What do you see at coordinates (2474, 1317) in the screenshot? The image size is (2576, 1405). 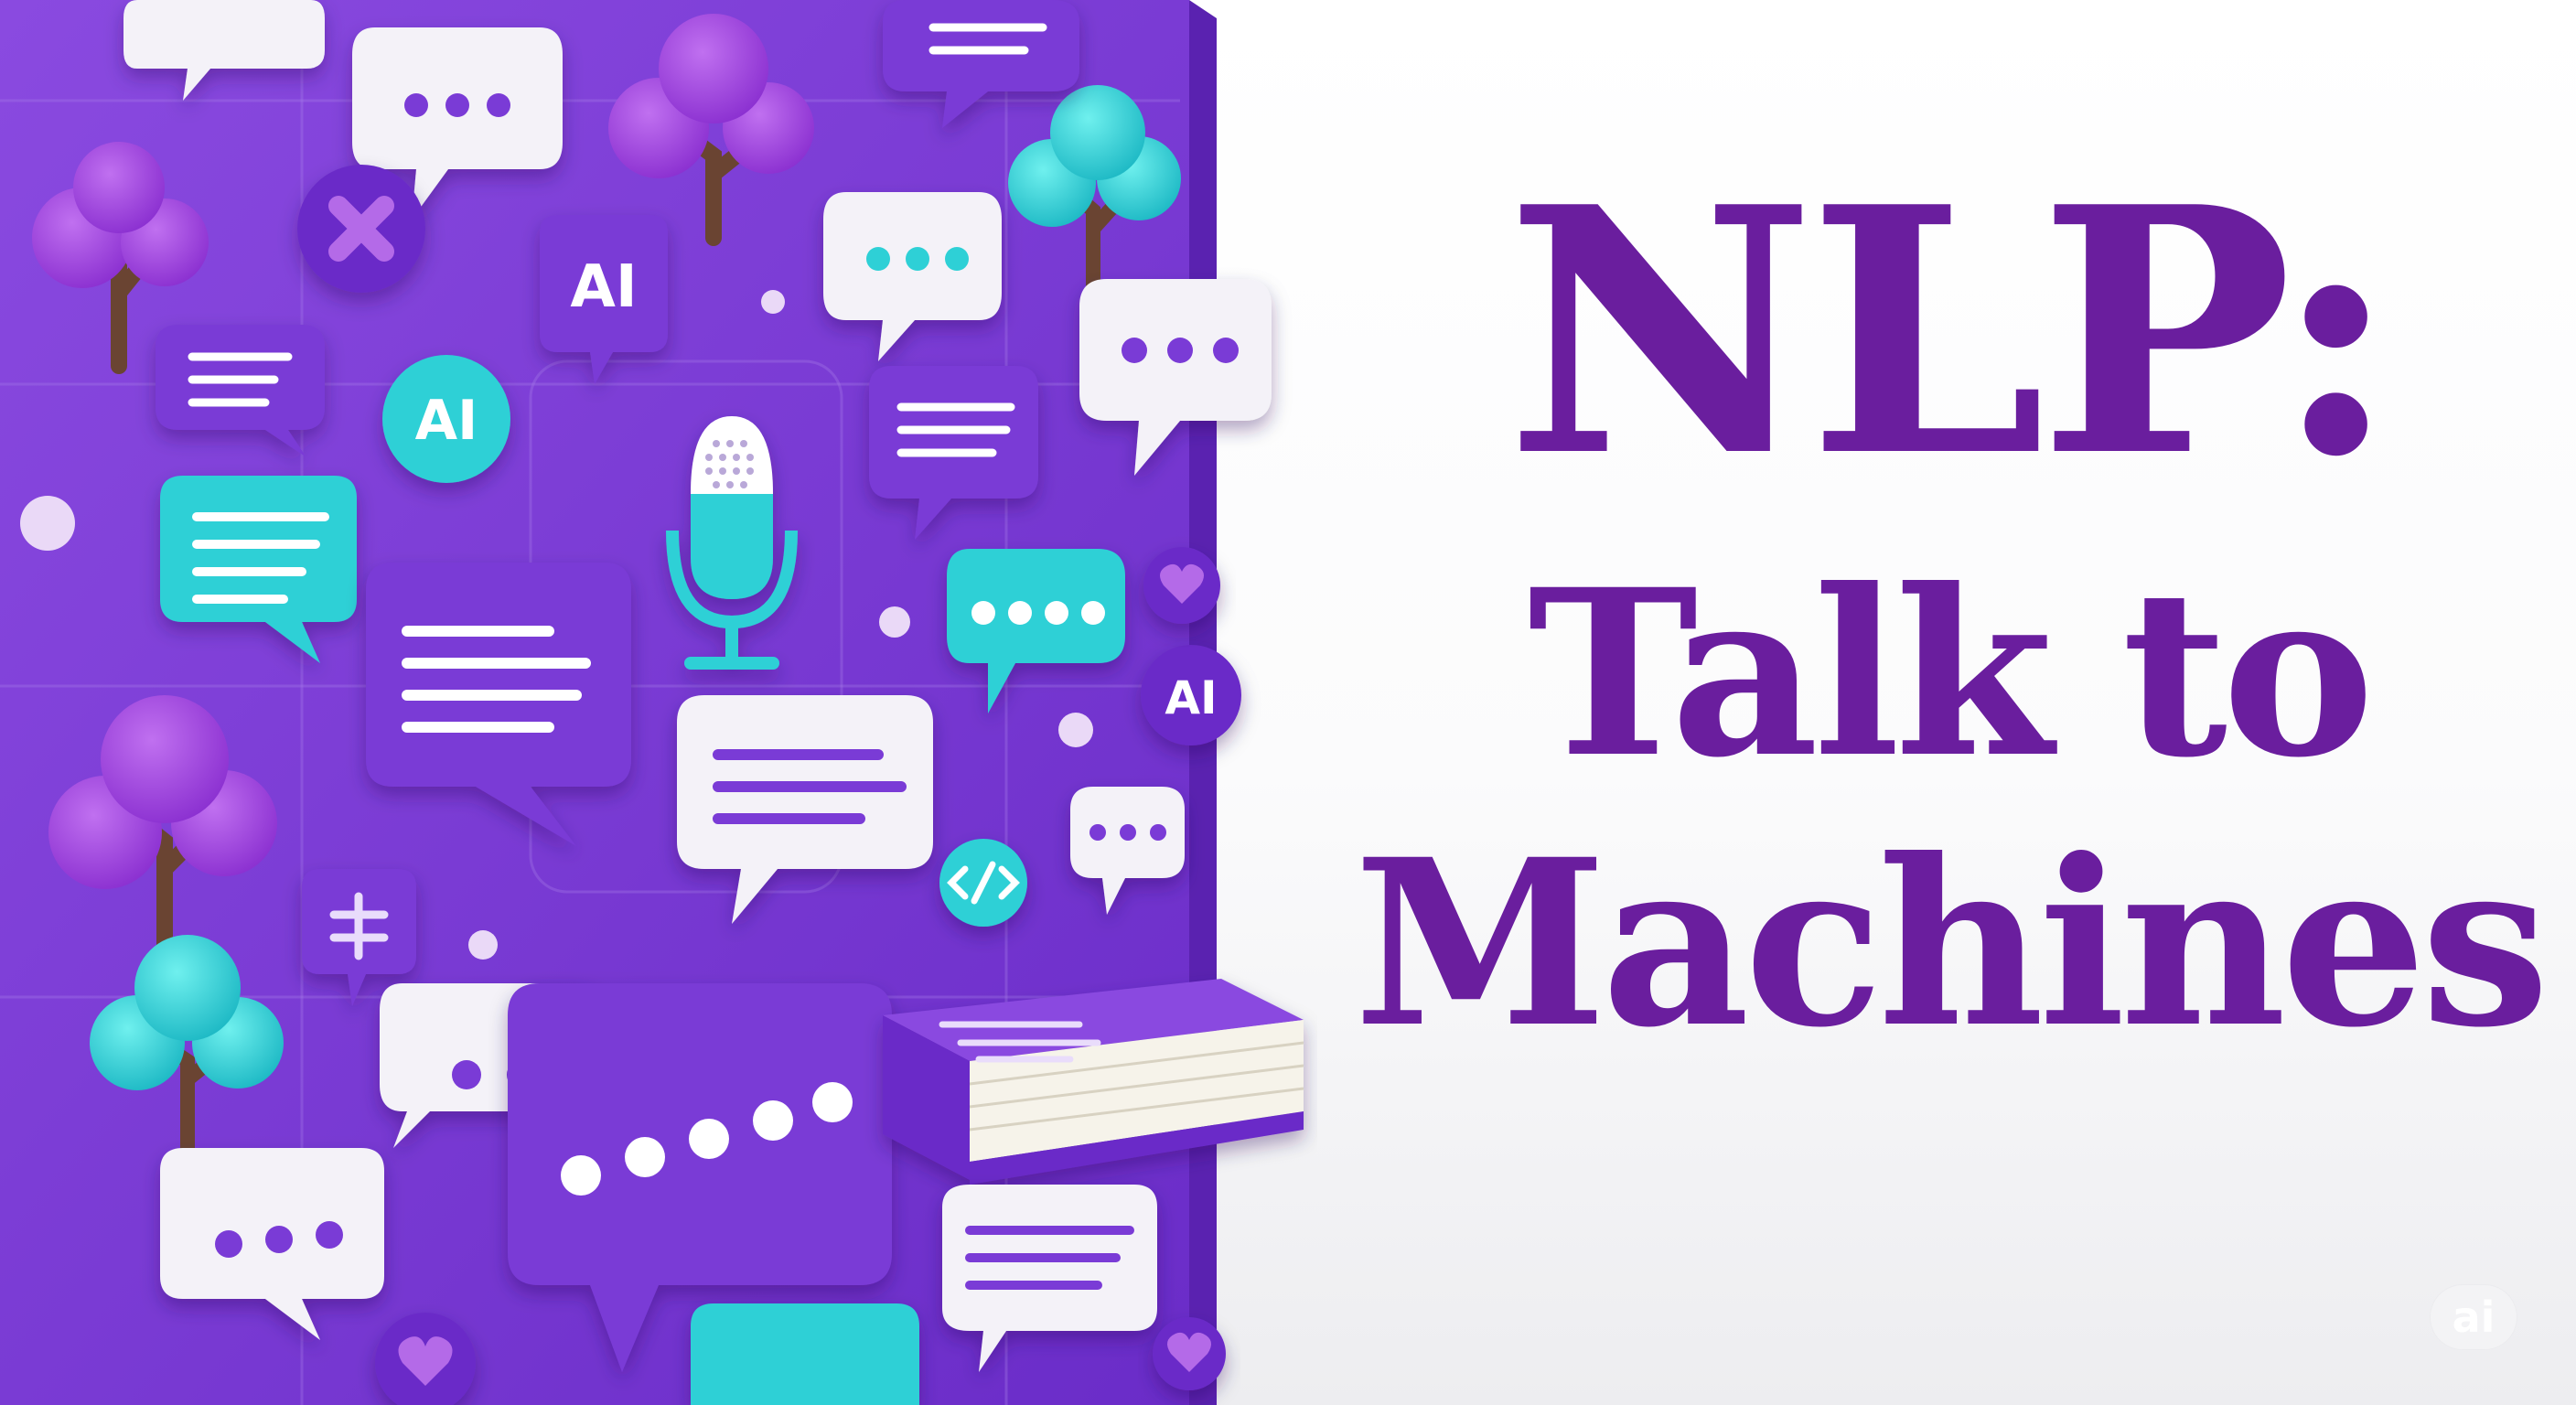 I see `ai-watermark: ai` at bounding box center [2474, 1317].